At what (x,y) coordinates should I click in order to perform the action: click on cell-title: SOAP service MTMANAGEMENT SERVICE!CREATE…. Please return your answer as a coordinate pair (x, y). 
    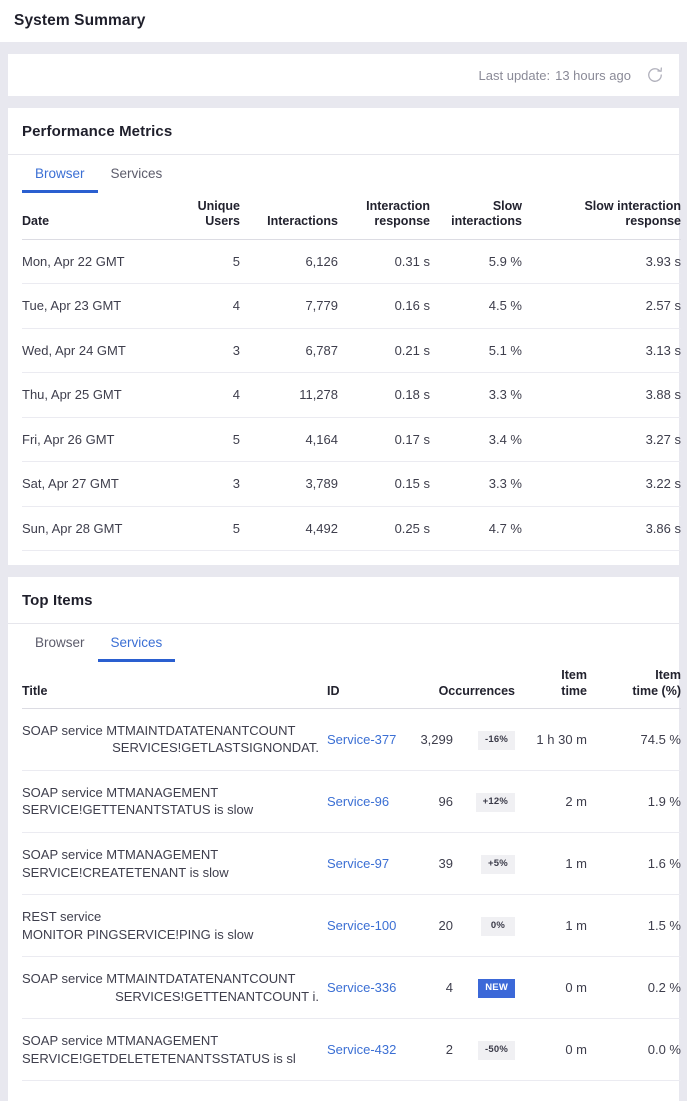
    Looking at the image, I should click on (174, 864).